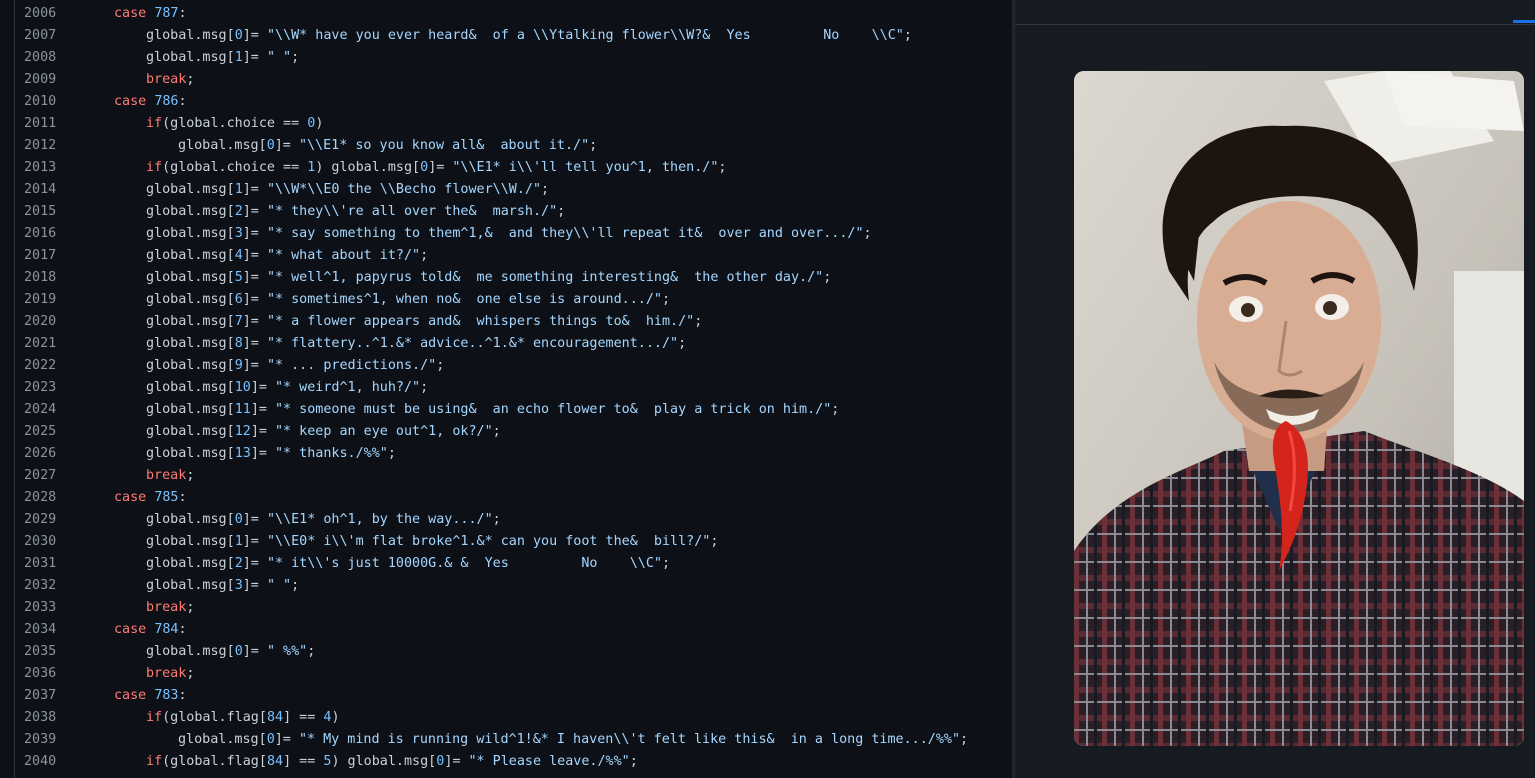 The width and height of the screenshot is (1535, 778). What do you see at coordinates (506, 608) in the screenshot?
I see `code-line: 2033 break;` at bounding box center [506, 608].